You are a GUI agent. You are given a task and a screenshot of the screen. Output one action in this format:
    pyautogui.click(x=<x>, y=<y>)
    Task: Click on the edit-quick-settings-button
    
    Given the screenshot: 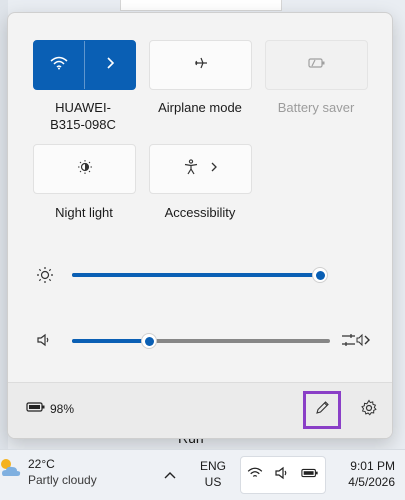 What is the action you would take?
    pyautogui.click(x=322, y=410)
    